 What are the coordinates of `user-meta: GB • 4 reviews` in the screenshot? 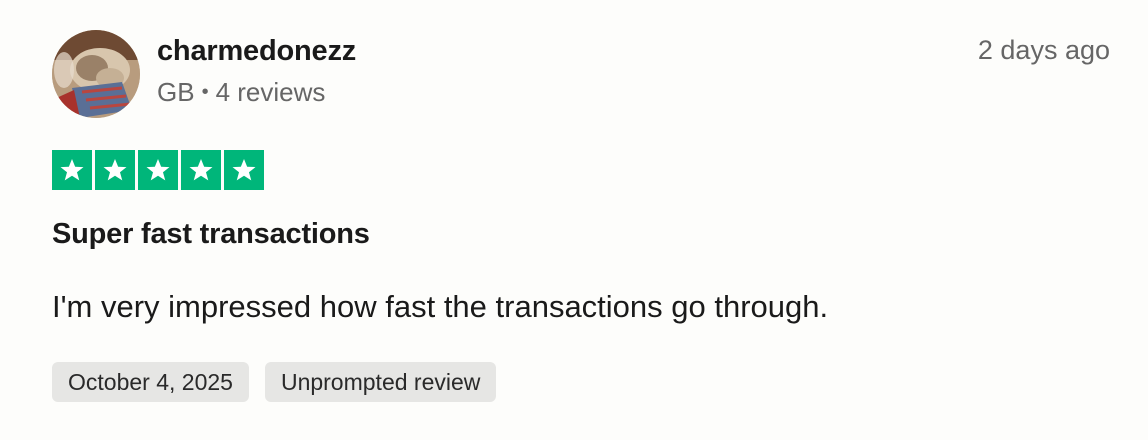 It's located at (256, 92).